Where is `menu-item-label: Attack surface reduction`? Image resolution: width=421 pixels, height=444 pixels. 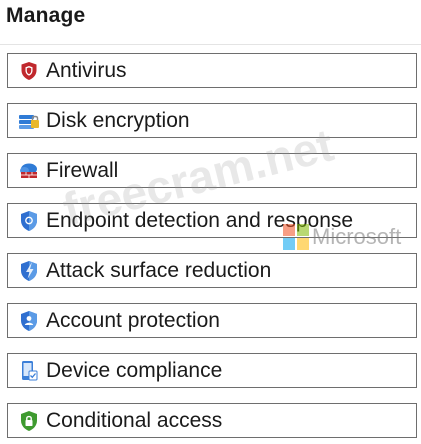 menu-item-label: Attack surface reduction is located at coordinates (159, 270).